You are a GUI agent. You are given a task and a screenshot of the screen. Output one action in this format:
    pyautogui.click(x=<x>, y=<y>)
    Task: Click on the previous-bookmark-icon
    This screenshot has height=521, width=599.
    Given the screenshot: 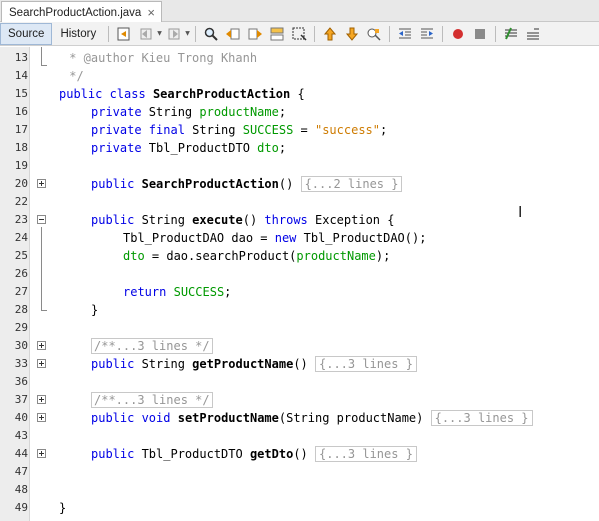 What is the action you would take?
    pyautogui.click(x=330, y=34)
    